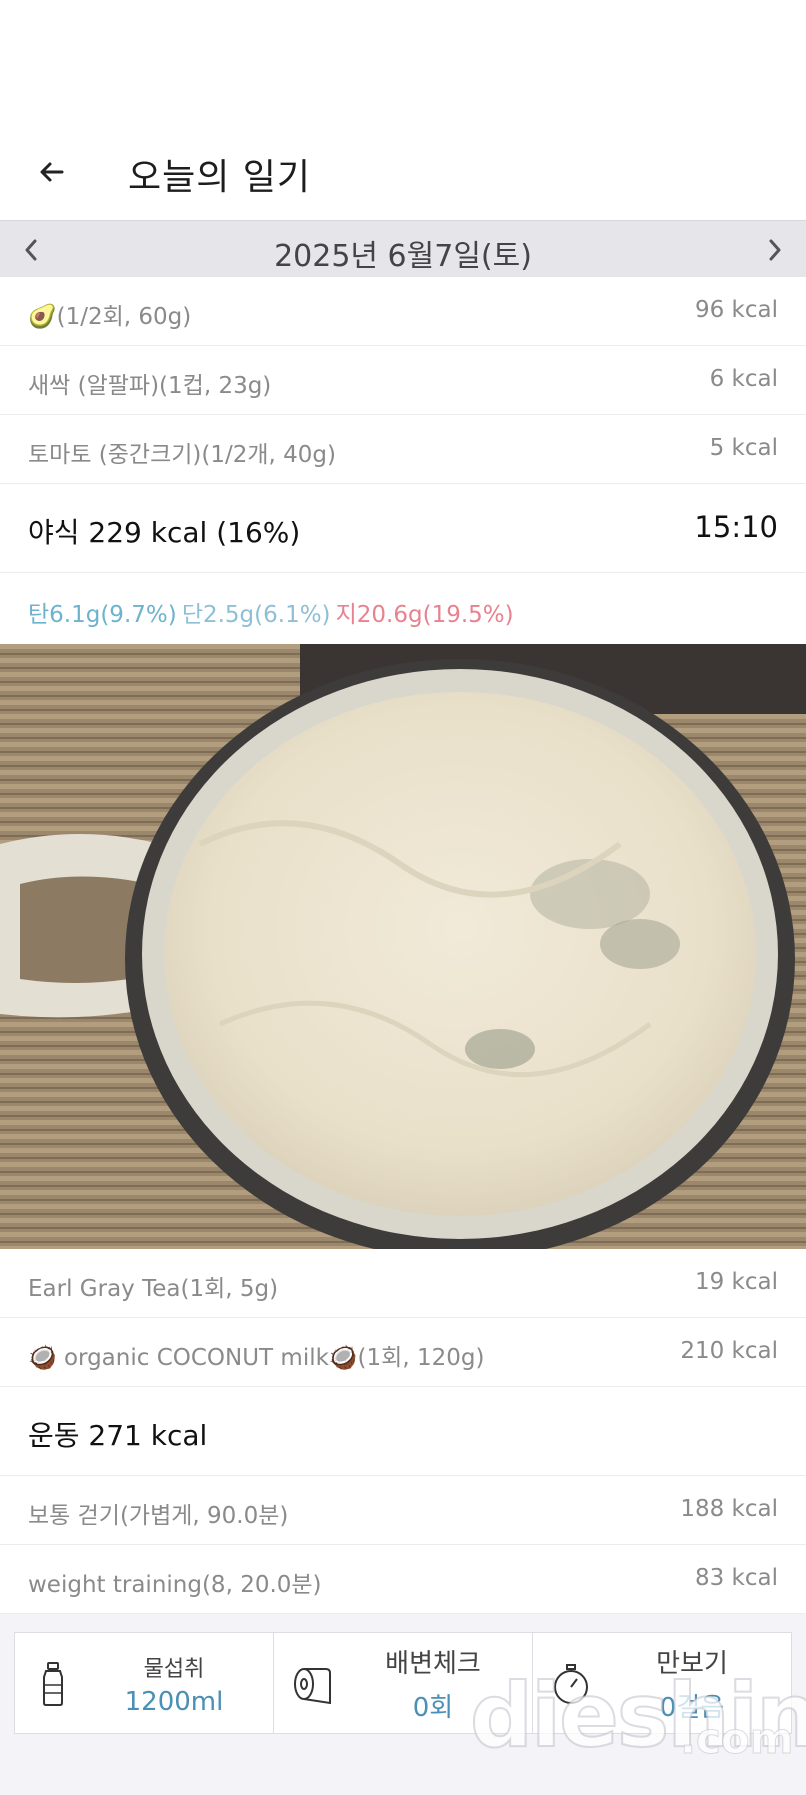 This screenshot has height=1795, width=806. What do you see at coordinates (53, 1684) in the screenshot?
I see `water-bottle-icon` at bounding box center [53, 1684].